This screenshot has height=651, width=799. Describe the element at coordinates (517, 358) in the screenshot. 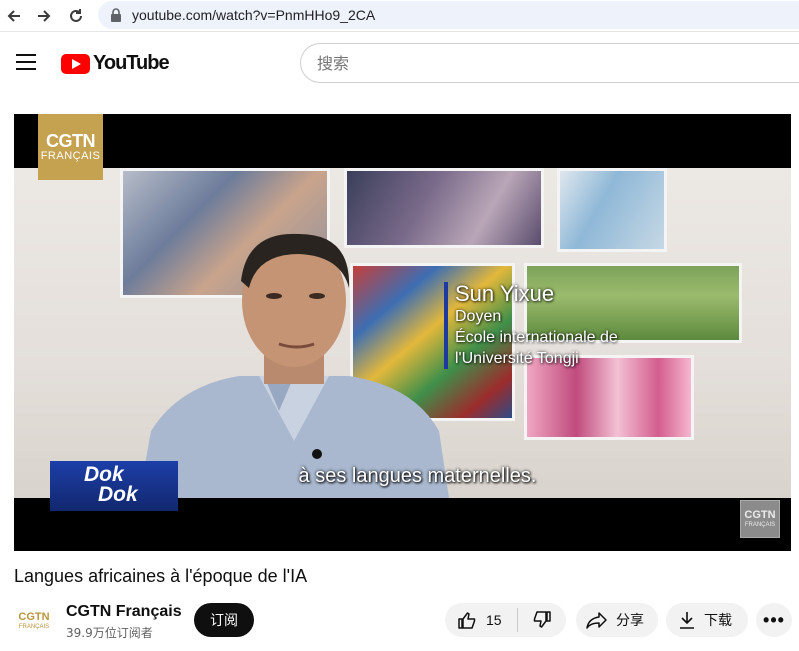

I see `speaker-org-line2: l'Université Tongji` at that location.